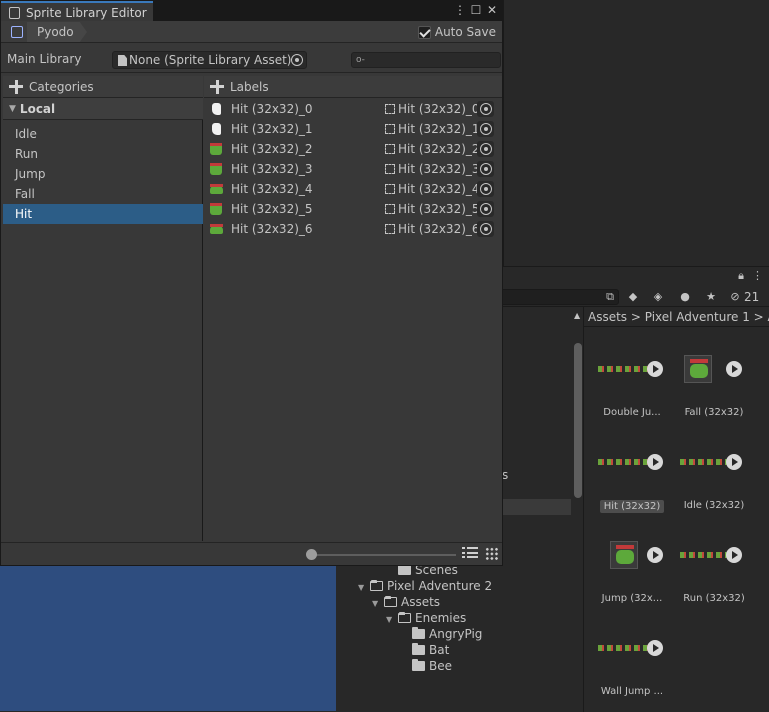  I want to click on asset-tile: Idle (32x32), so click(714, 473).